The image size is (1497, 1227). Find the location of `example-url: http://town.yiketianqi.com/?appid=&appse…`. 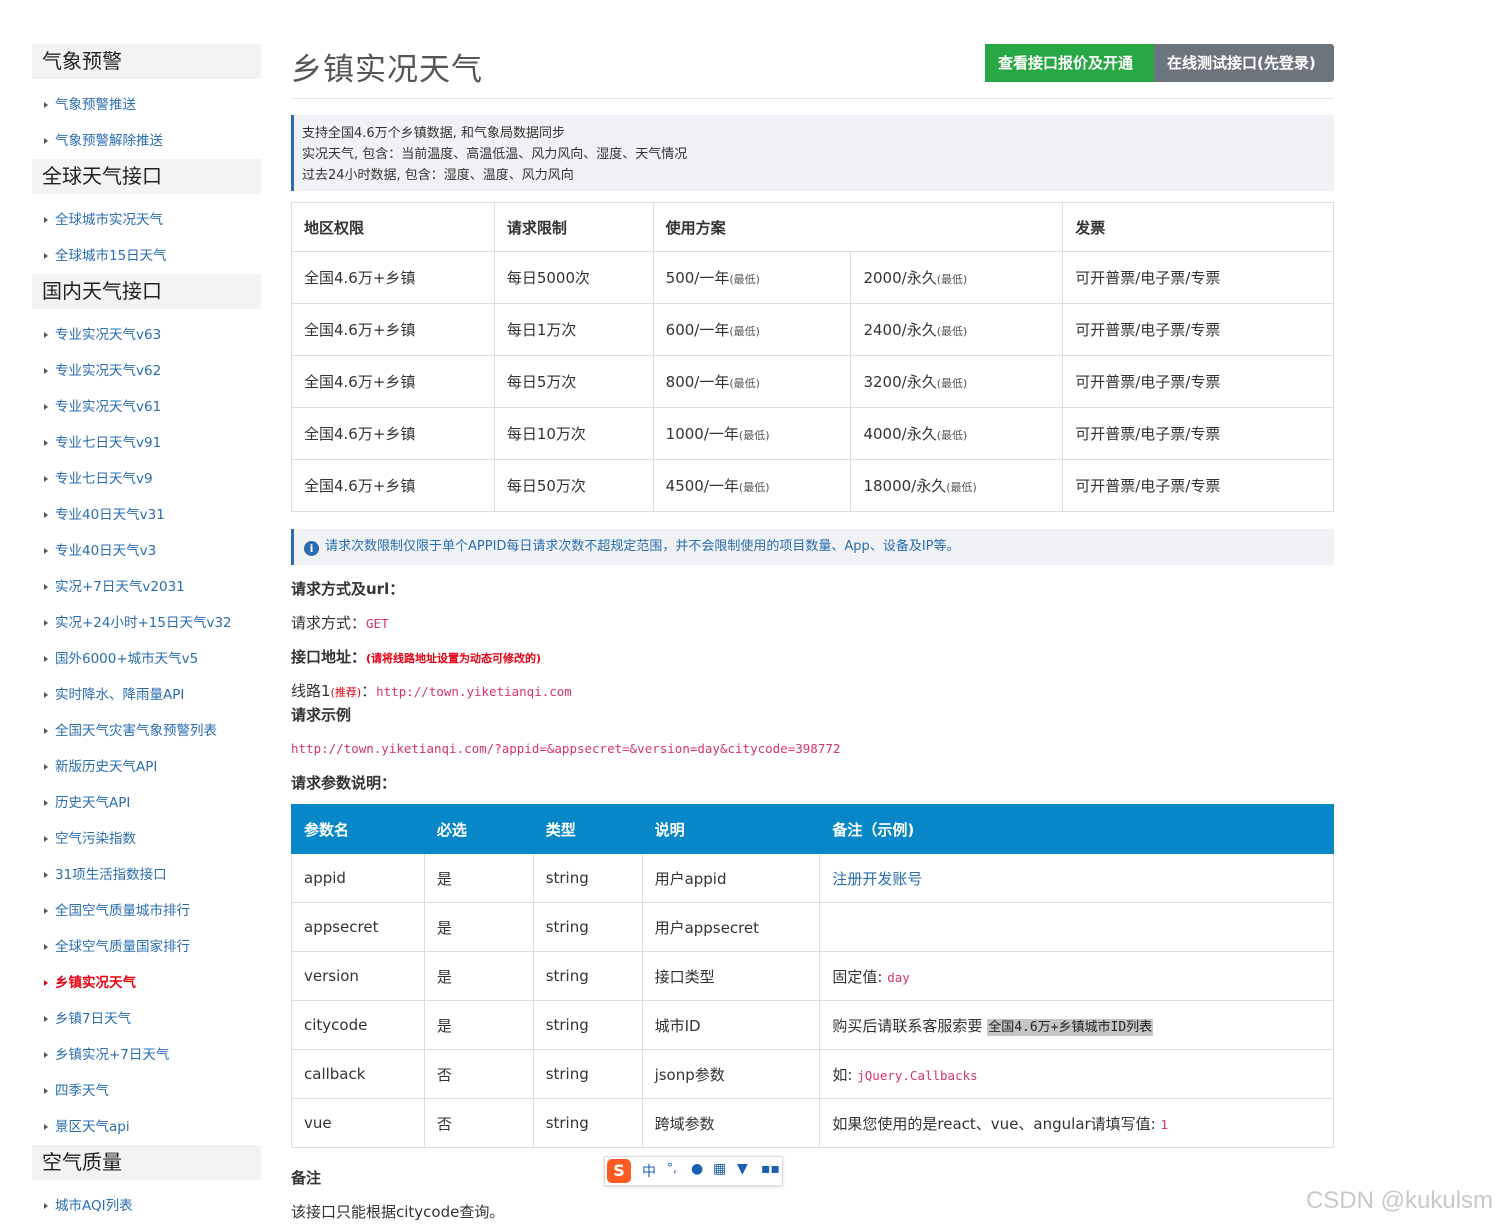

example-url: http://town.yiketianqi.com/?appid=&appse… is located at coordinates (565, 748).